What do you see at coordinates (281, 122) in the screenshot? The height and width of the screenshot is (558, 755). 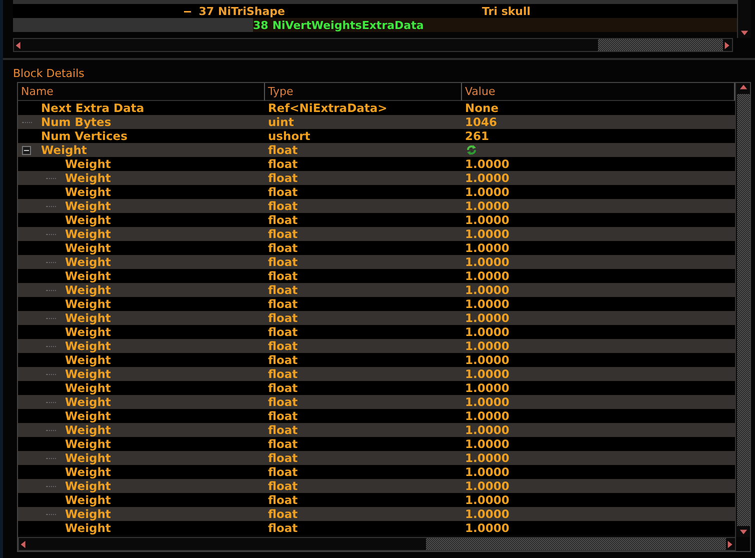 I see `field-type: uint` at bounding box center [281, 122].